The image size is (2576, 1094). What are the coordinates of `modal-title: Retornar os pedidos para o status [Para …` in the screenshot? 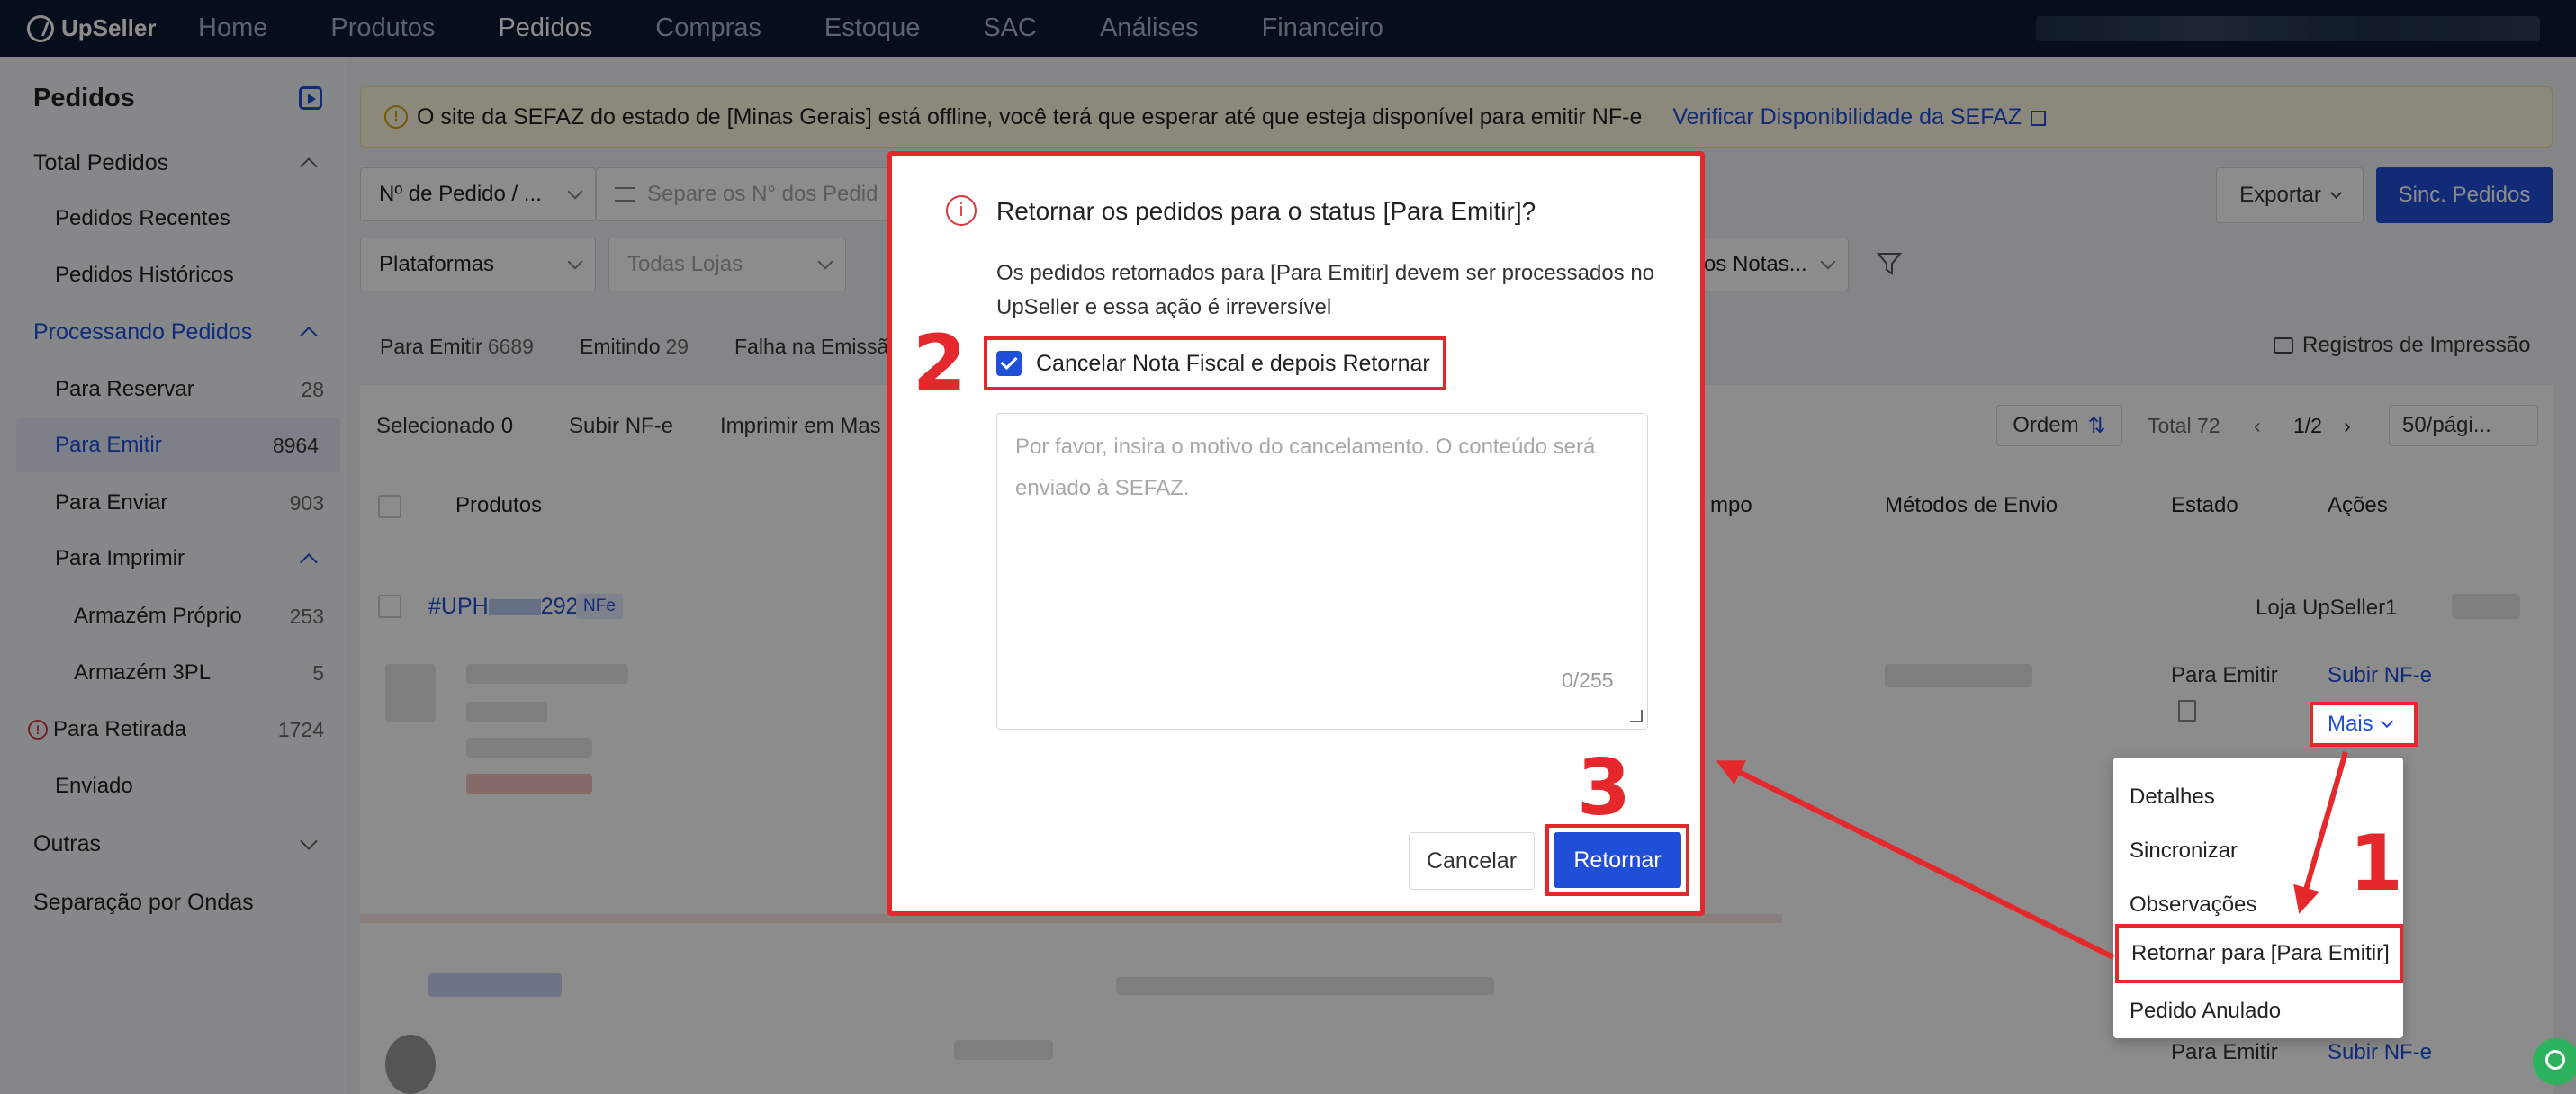 It's located at (1266, 211).